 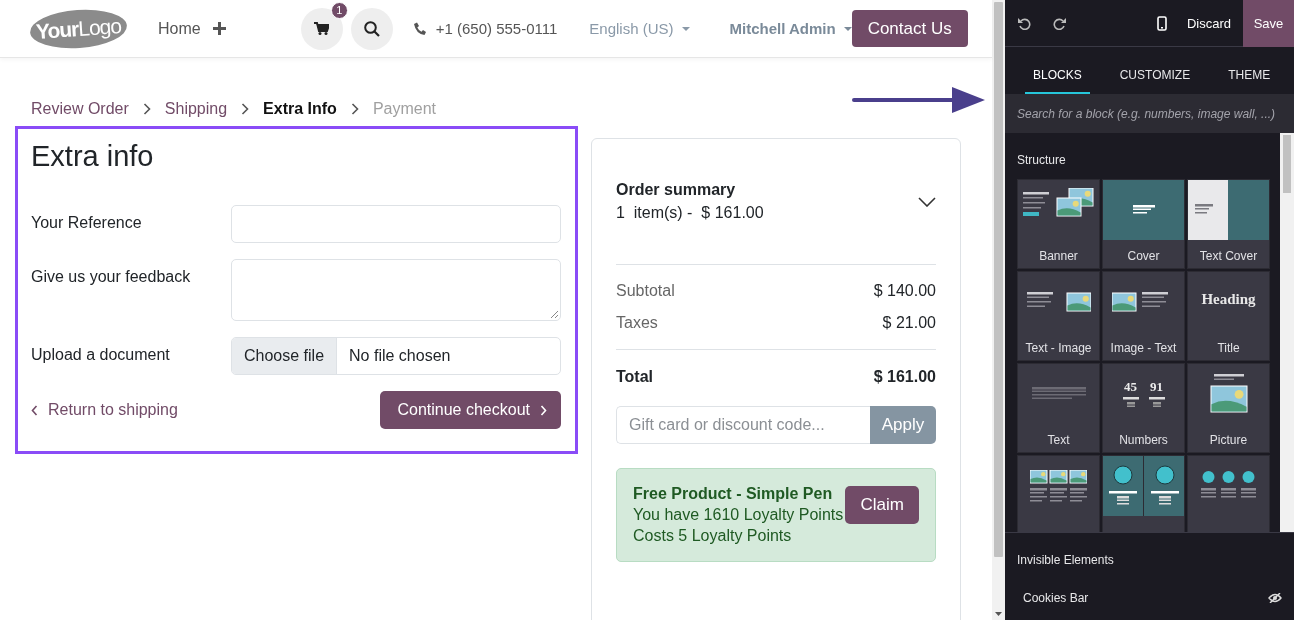 I want to click on block-tile: Text Cover, so click(x=1228, y=224).